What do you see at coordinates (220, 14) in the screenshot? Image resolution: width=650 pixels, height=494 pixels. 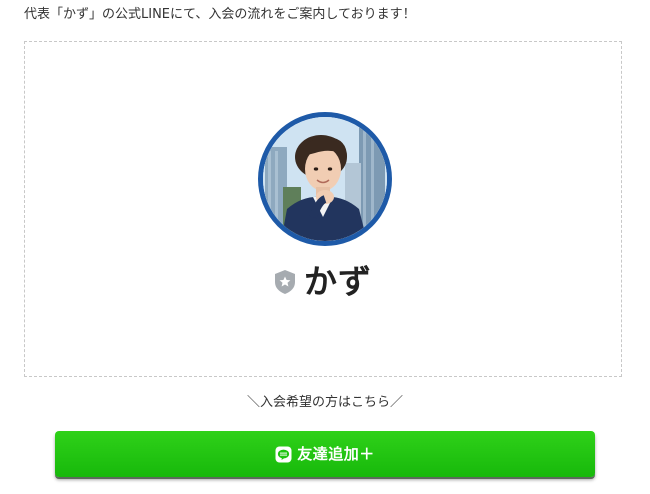 I see `intro-text: 代表「かず」の公式LINEにて、入会の流れをご案内しております！` at bounding box center [220, 14].